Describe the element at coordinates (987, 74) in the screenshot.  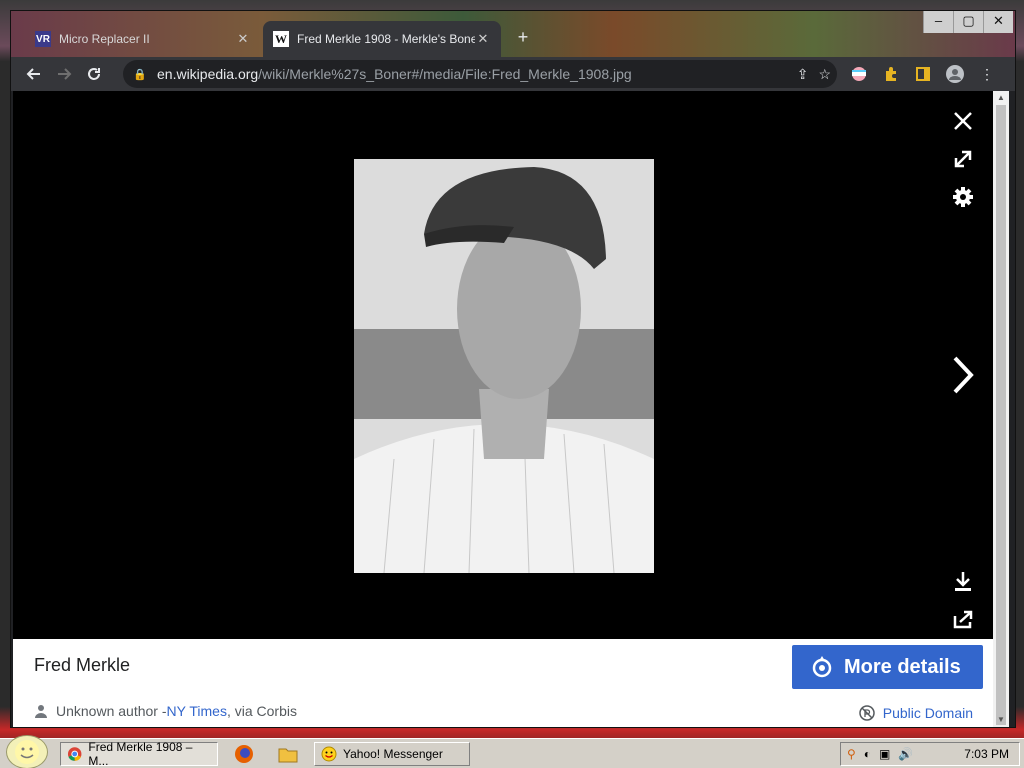
I see `menu-kebab-icon: ⋮` at that location.